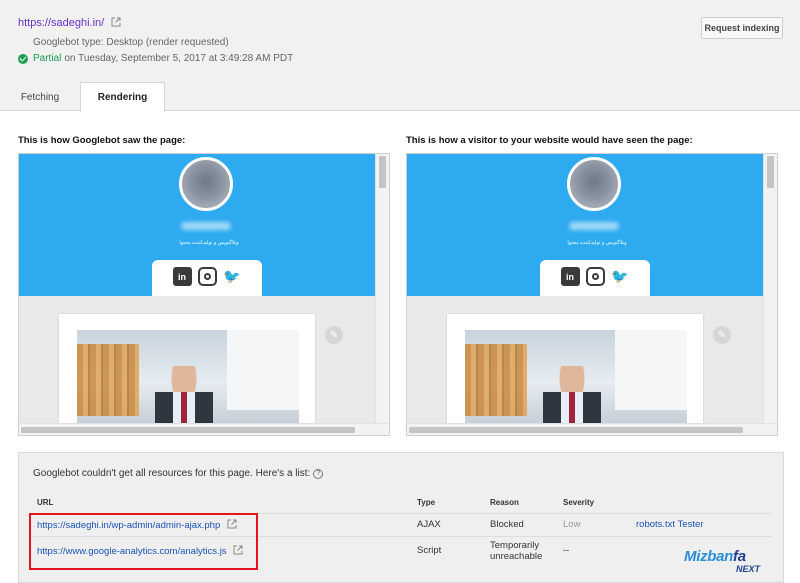 The image size is (800, 583). What do you see at coordinates (507, 524) in the screenshot?
I see `resource-reason: Blocked` at bounding box center [507, 524].